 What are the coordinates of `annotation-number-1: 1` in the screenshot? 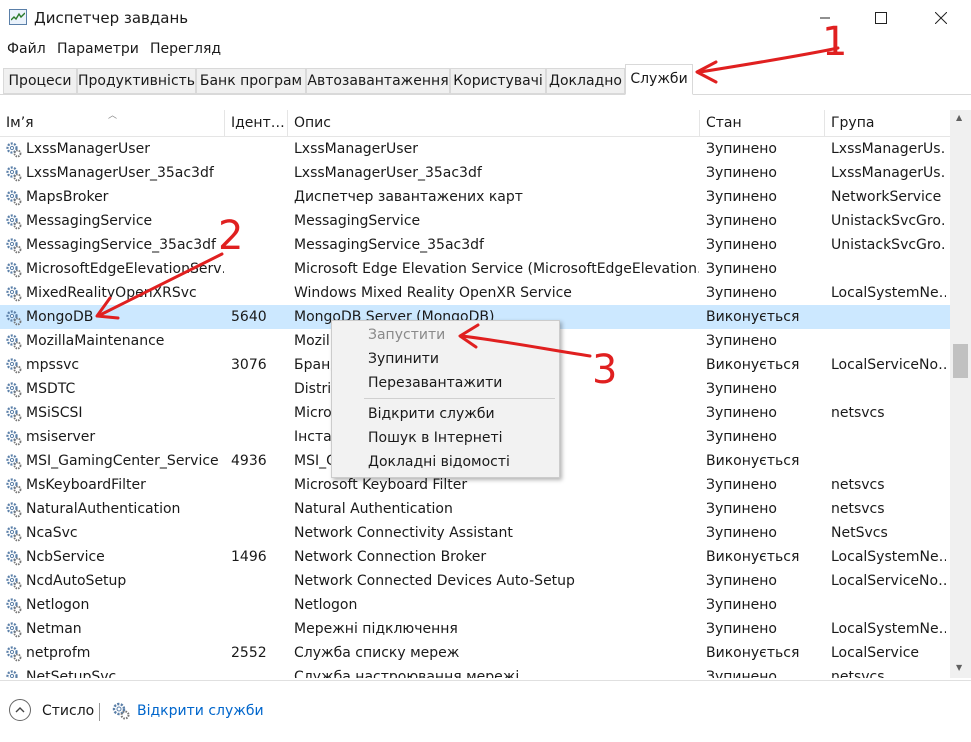 It's located at (835, 42).